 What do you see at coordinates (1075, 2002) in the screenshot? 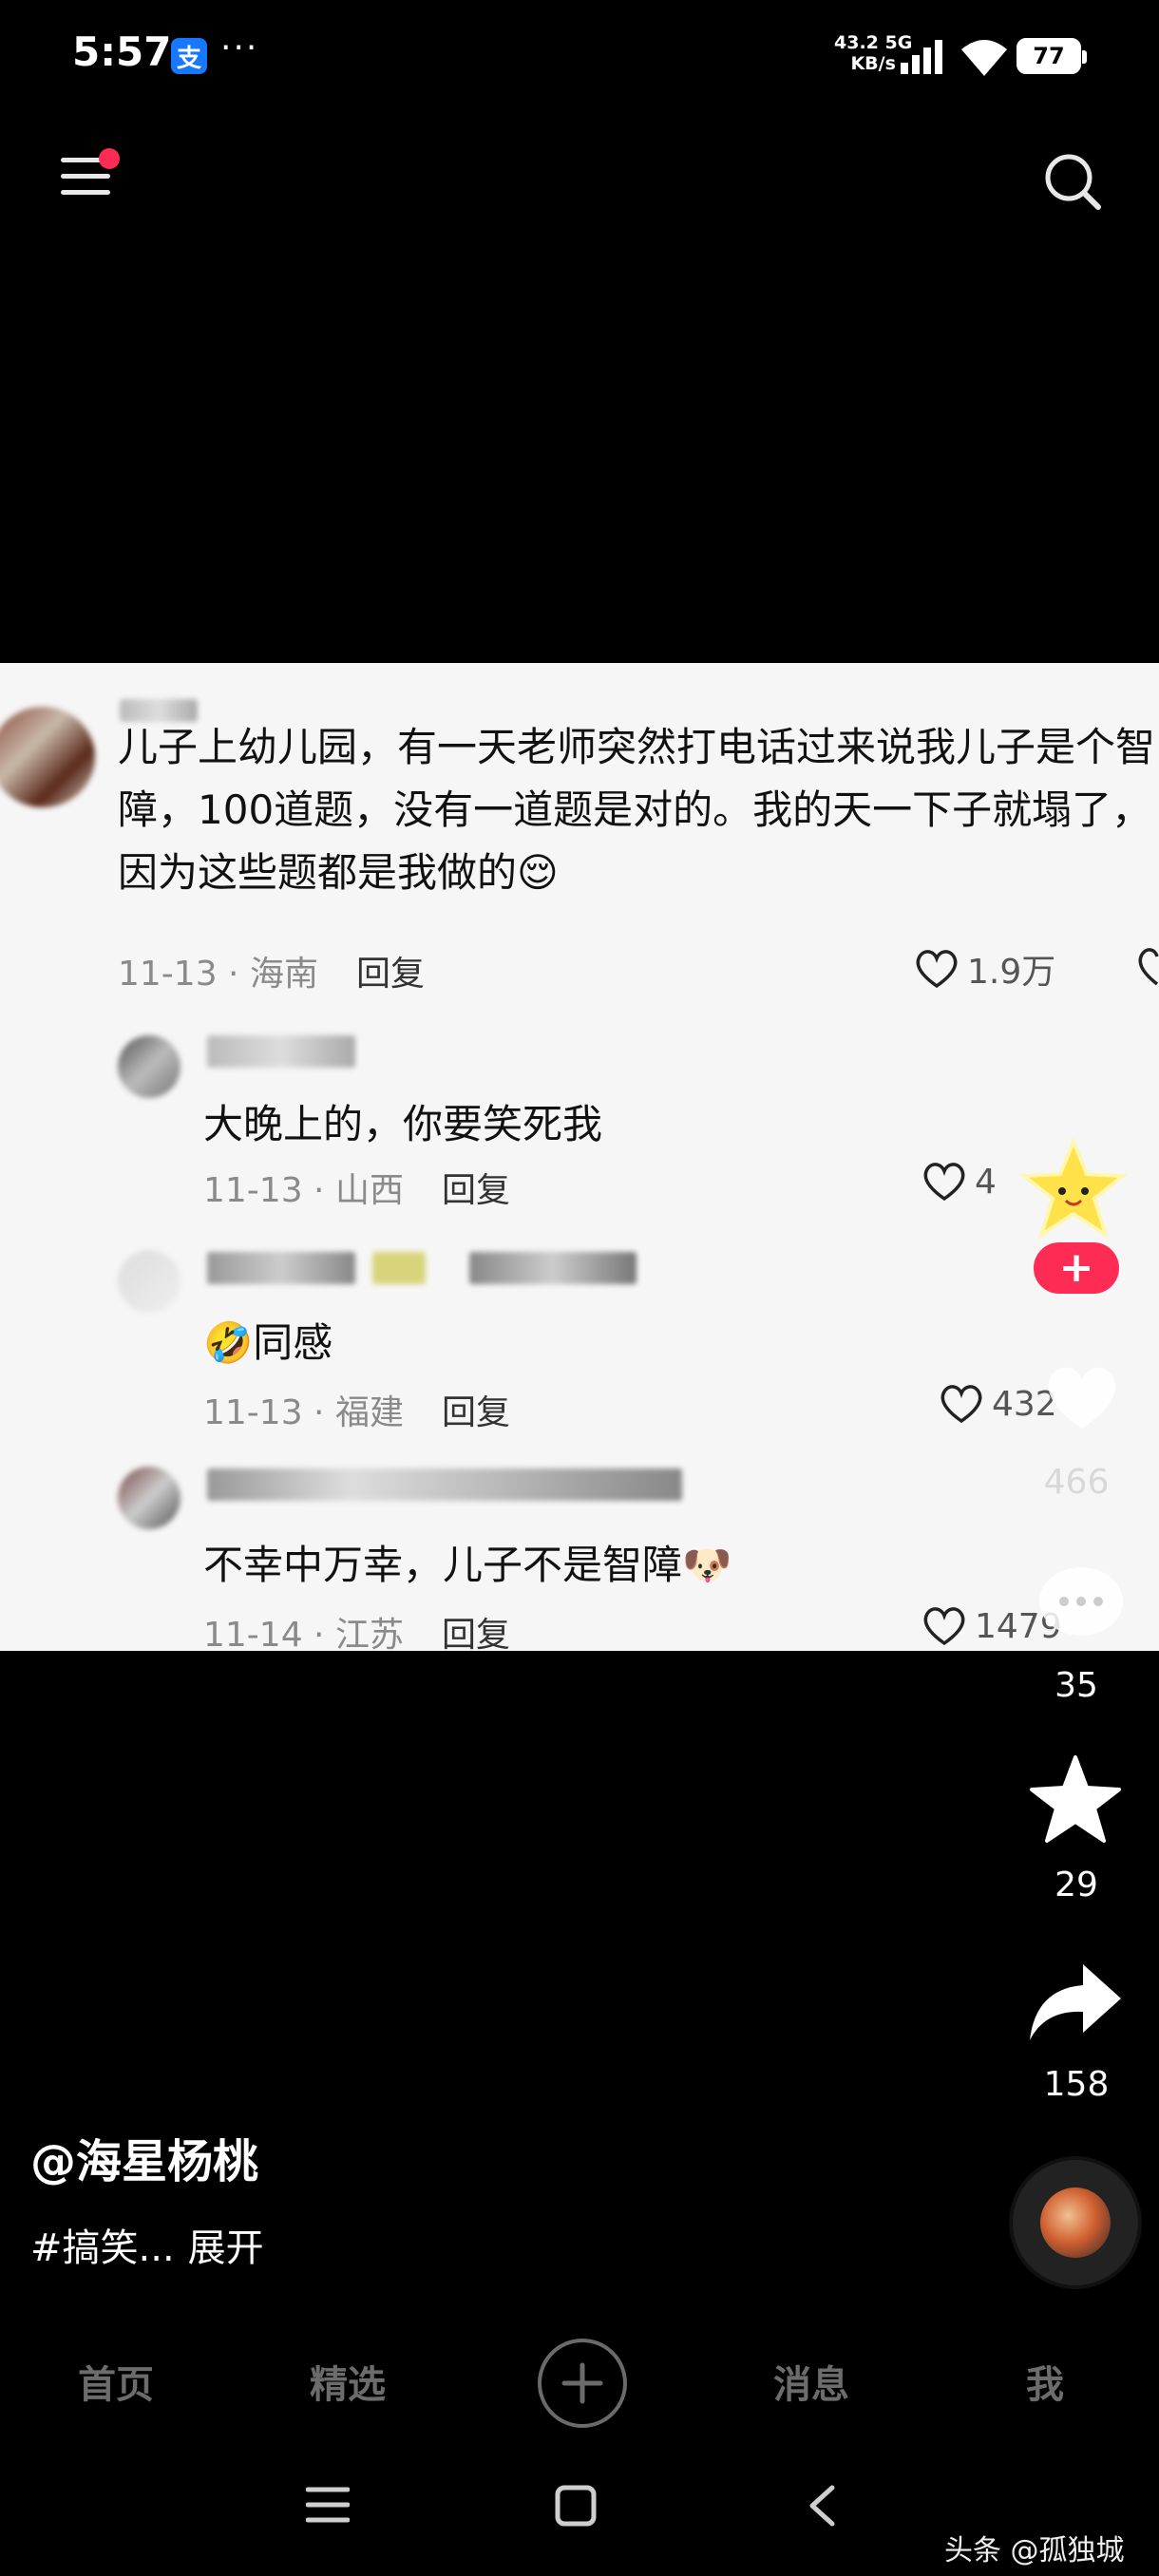
I see `share-arrow-icon` at bounding box center [1075, 2002].